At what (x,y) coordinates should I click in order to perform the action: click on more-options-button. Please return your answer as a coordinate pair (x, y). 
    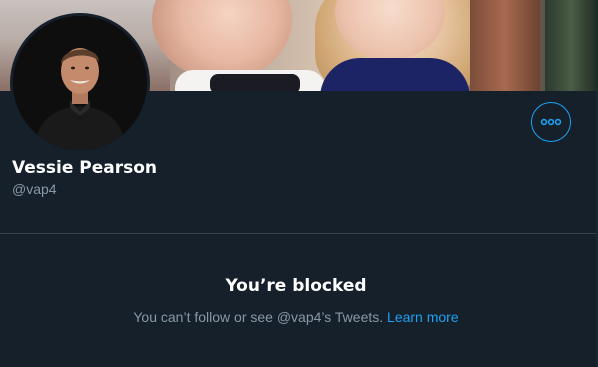
    Looking at the image, I should click on (551, 122).